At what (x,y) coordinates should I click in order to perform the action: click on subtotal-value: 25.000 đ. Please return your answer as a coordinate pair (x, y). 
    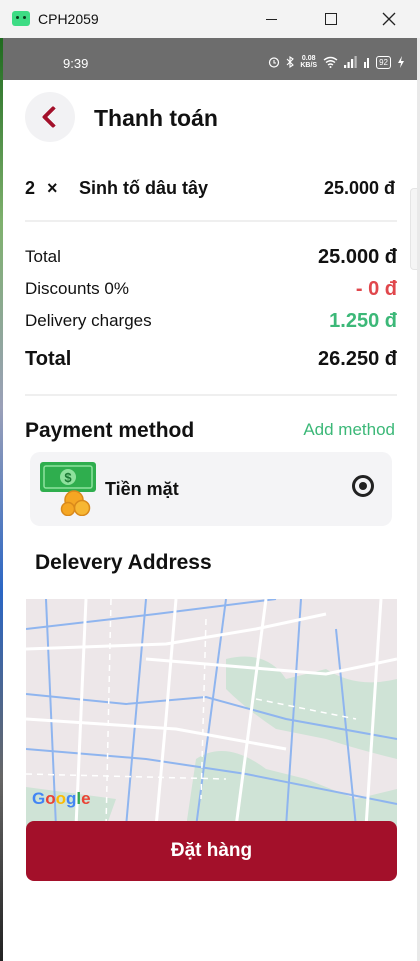
    Looking at the image, I should click on (357, 257).